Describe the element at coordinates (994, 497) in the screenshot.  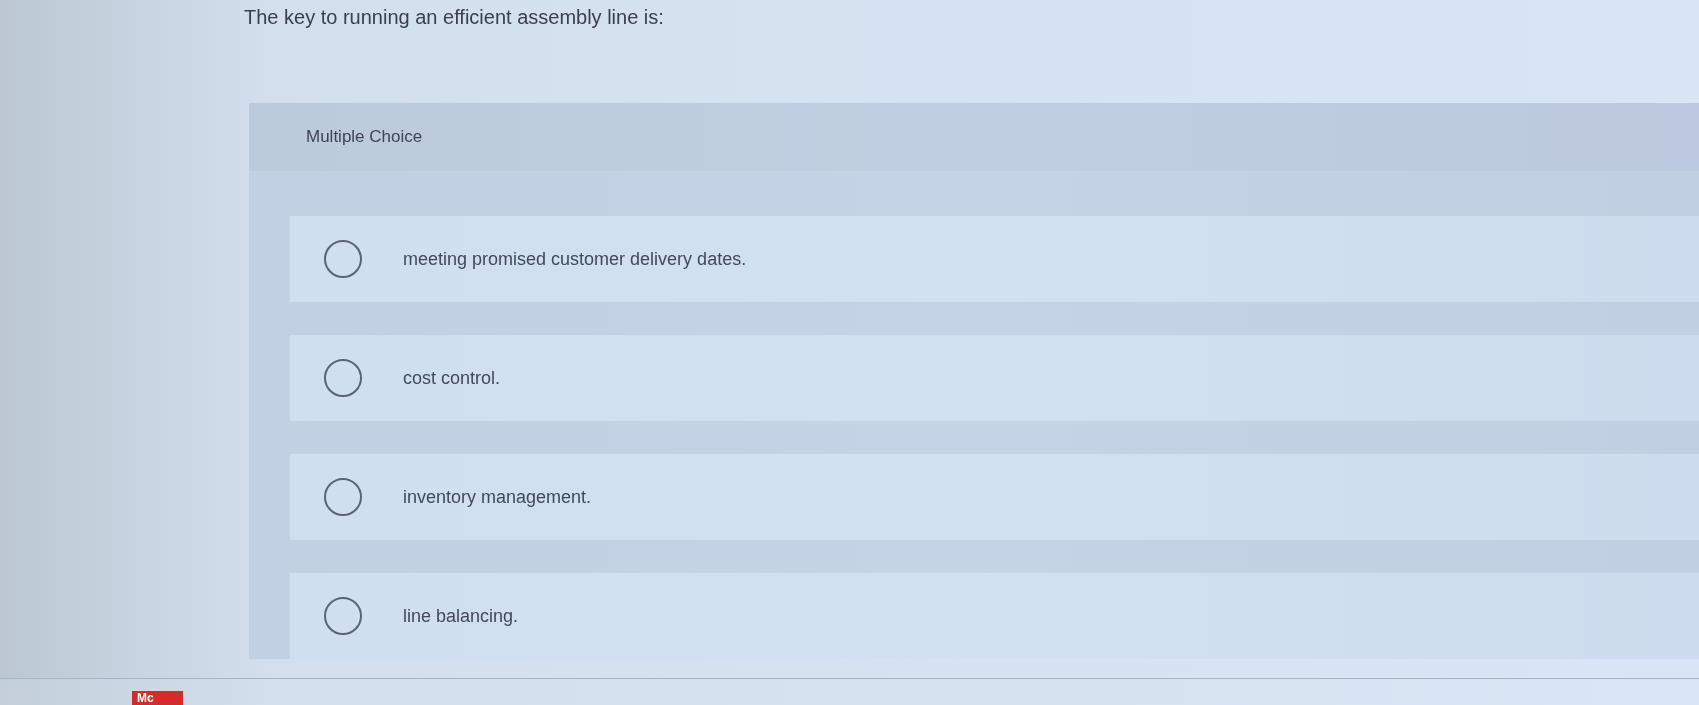
I see `answer-choice: inventory management.` at that location.